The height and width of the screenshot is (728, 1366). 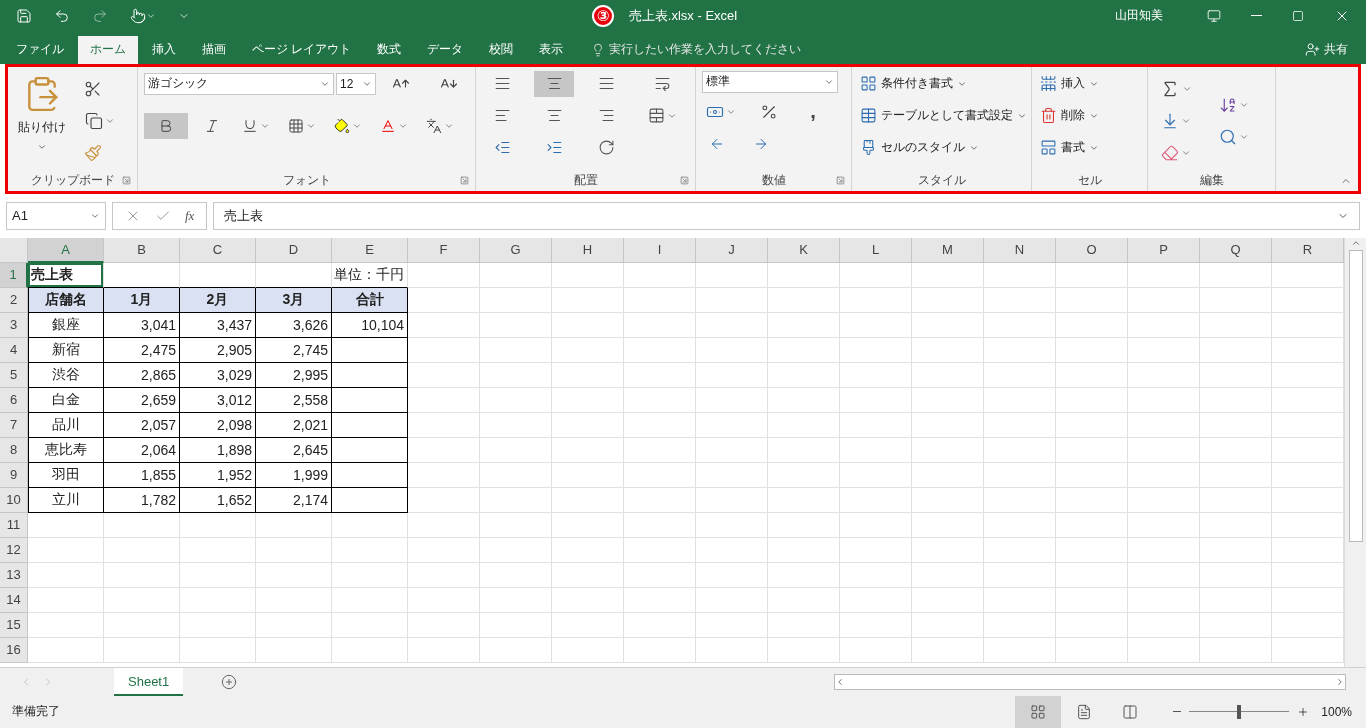 I want to click on tell-me-field: 実行したい作業を入力してください, so click(x=705, y=50).